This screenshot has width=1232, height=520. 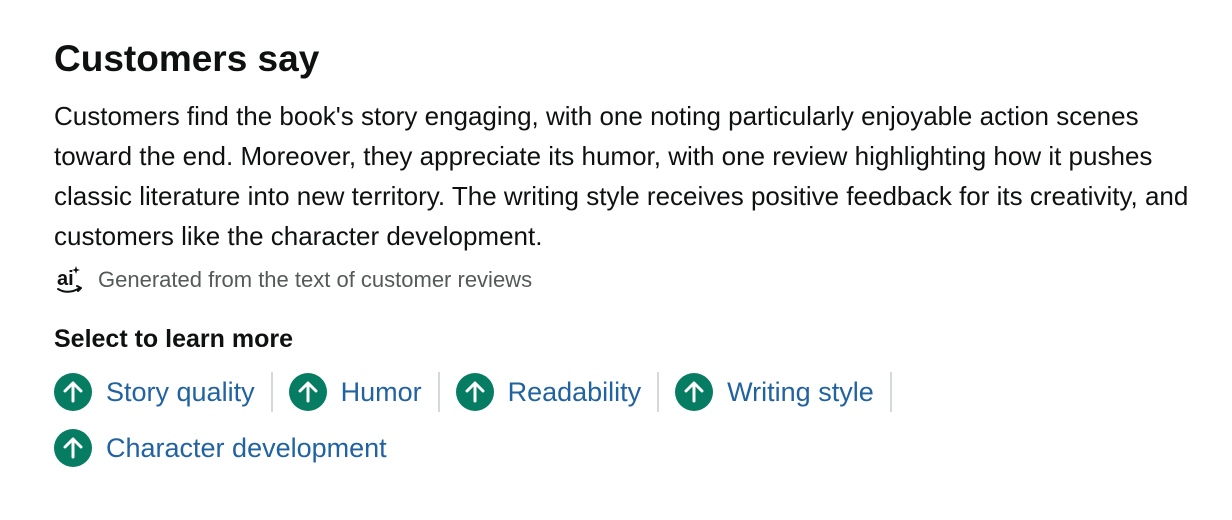 What do you see at coordinates (187, 58) in the screenshot?
I see `section-title: Customers say` at bounding box center [187, 58].